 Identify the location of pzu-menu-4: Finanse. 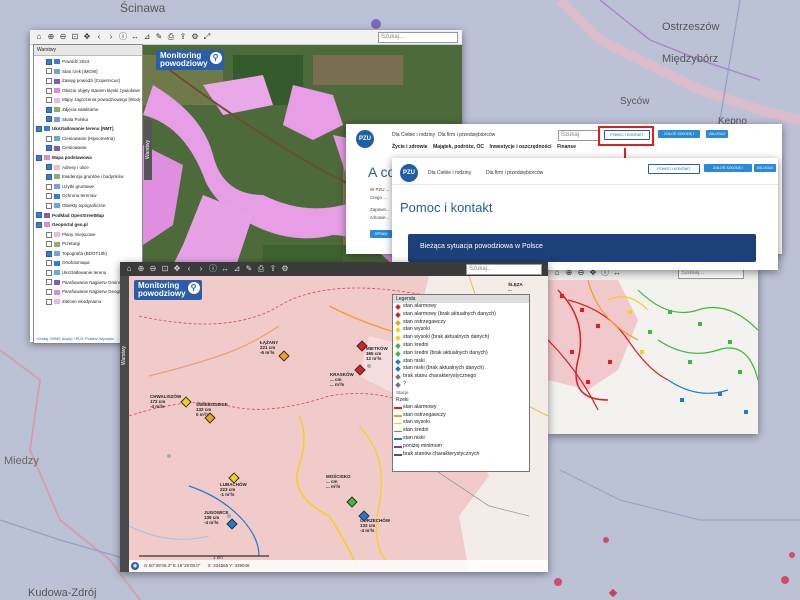
(566, 147).